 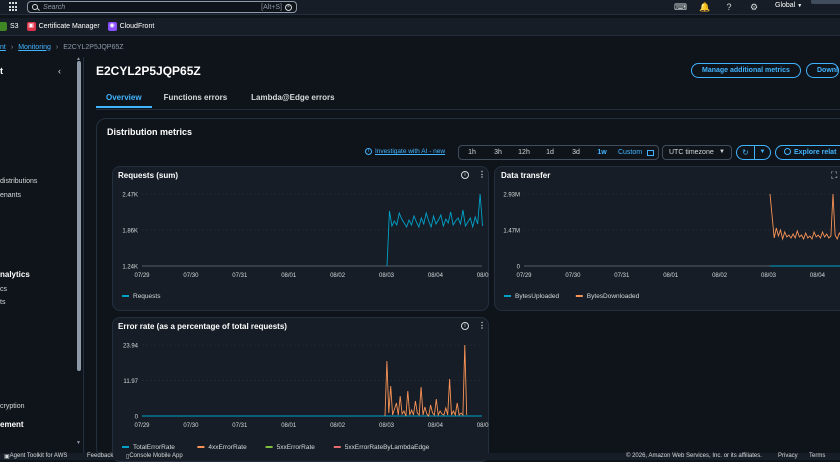 I want to click on favorite-s3: S3, so click(x=9, y=26).